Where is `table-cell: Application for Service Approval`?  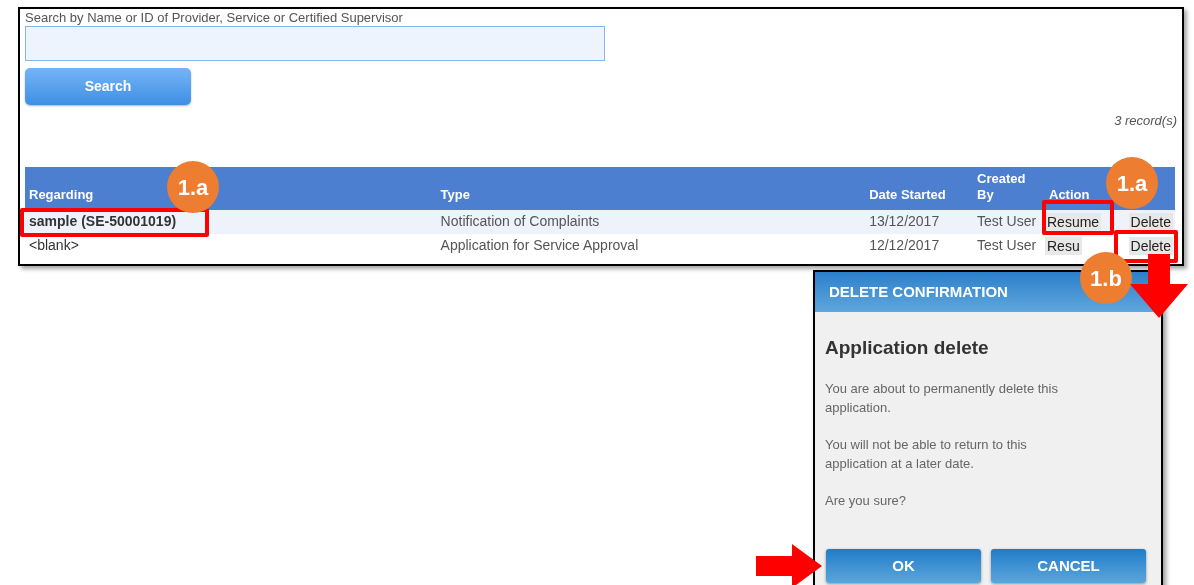
table-cell: Application for Service Approval is located at coordinates (539, 245).